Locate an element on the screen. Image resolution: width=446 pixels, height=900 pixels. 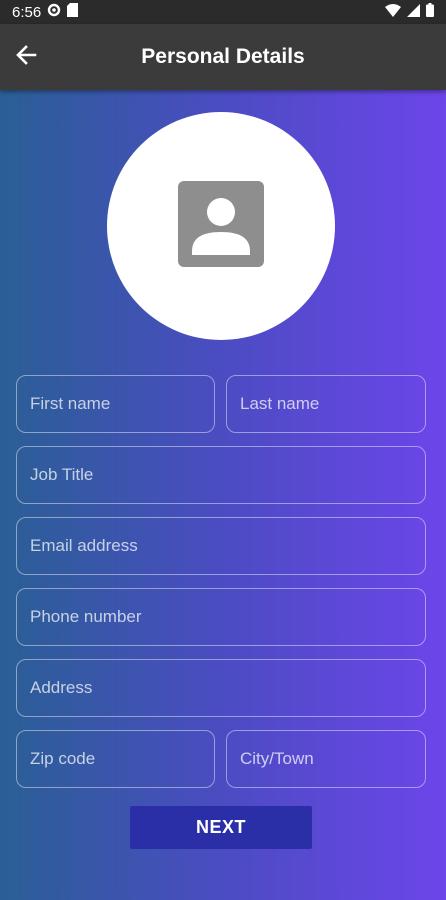
wifi-icon is located at coordinates (393, 12).